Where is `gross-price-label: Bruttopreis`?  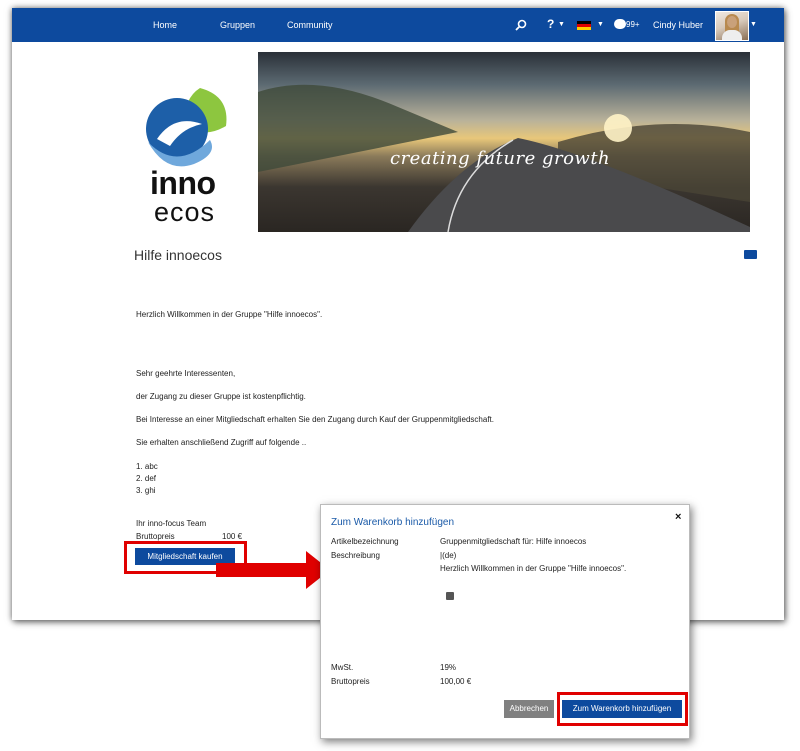
gross-price-label: Bruttopreis is located at coordinates (350, 681).